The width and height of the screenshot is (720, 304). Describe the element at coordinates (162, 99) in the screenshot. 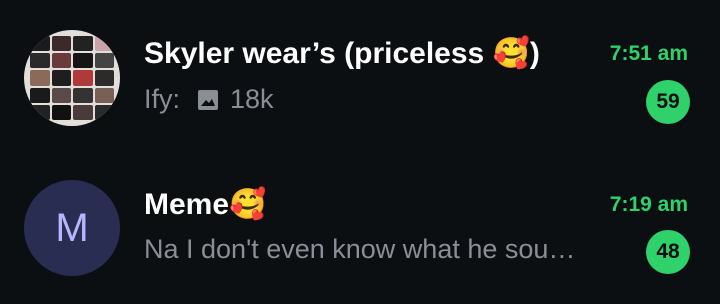

I see `preview-sender: Ify:` at that location.